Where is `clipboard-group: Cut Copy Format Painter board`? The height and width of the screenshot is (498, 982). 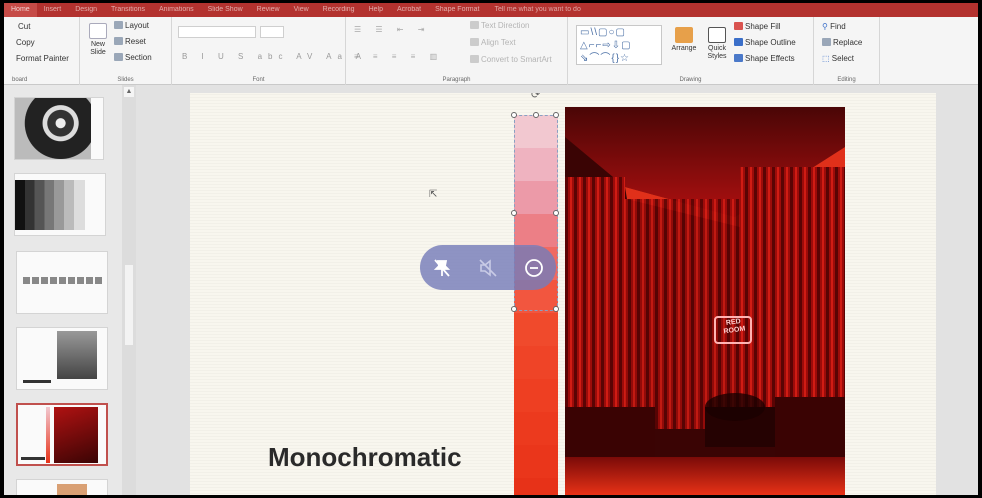
clipboard-group: Cut Copy Format Painter board is located at coordinates (42, 51).